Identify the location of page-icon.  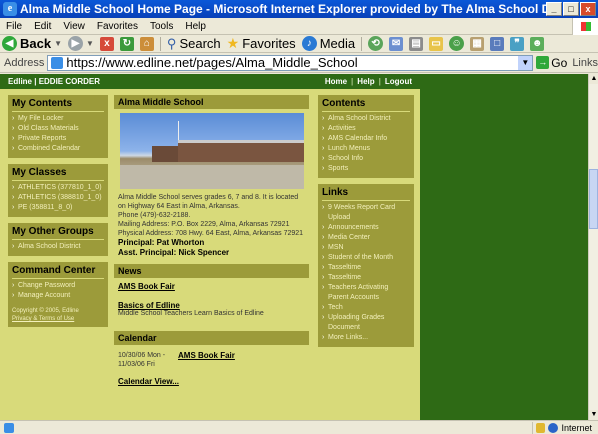
(57, 62).